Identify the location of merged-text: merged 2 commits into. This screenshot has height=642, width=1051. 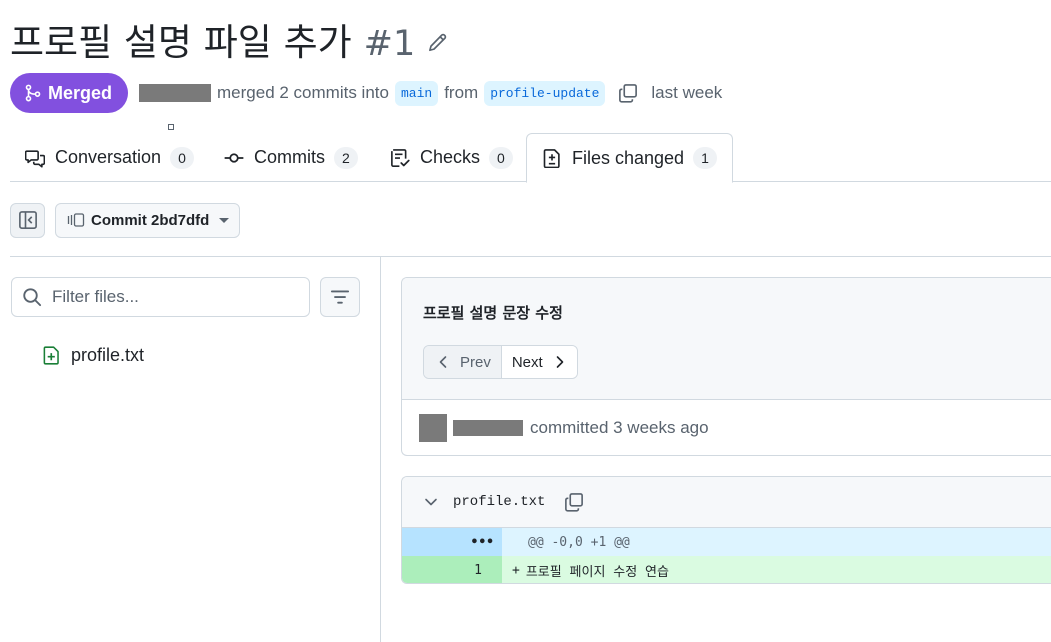
(303, 92).